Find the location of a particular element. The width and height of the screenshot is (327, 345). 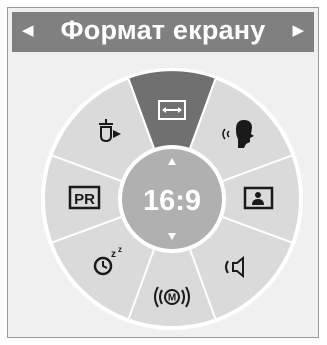

center-value: 16:9 is located at coordinates (172, 201).